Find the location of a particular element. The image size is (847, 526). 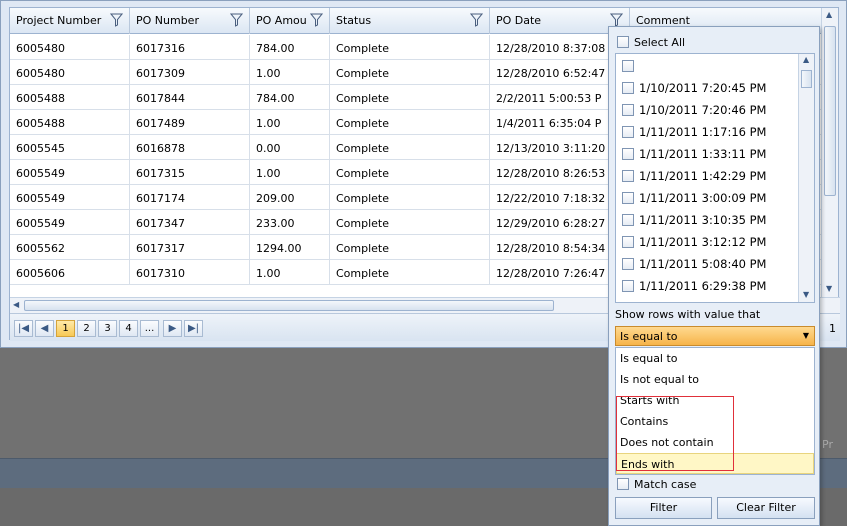

match-case-checkbox: Match case is located at coordinates (656, 484).